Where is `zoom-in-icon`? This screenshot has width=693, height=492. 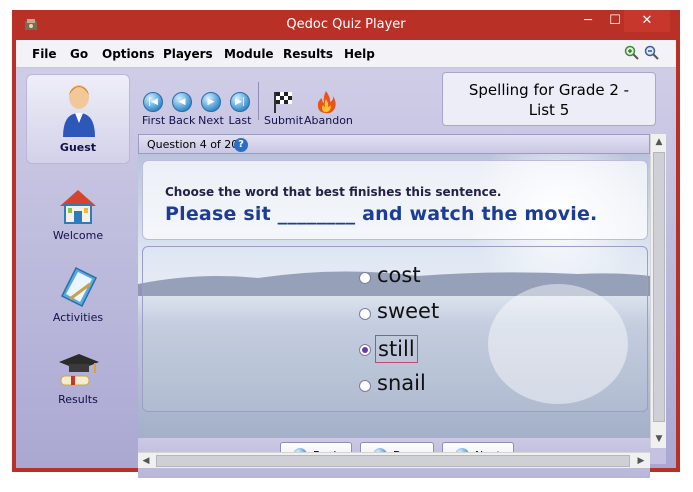 zoom-in-icon is located at coordinates (632, 53).